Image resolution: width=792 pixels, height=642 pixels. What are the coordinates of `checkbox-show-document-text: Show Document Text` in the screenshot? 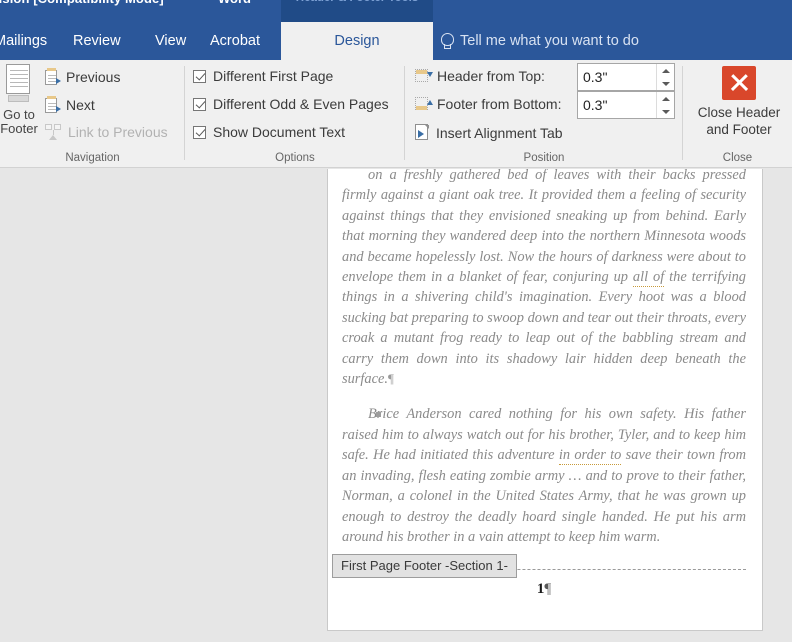 It's located at (269, 132).